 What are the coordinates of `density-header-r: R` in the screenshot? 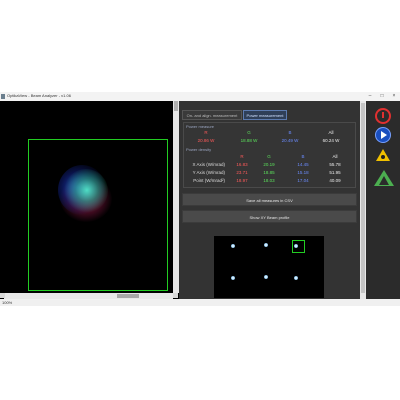 It's located at (242, 156).